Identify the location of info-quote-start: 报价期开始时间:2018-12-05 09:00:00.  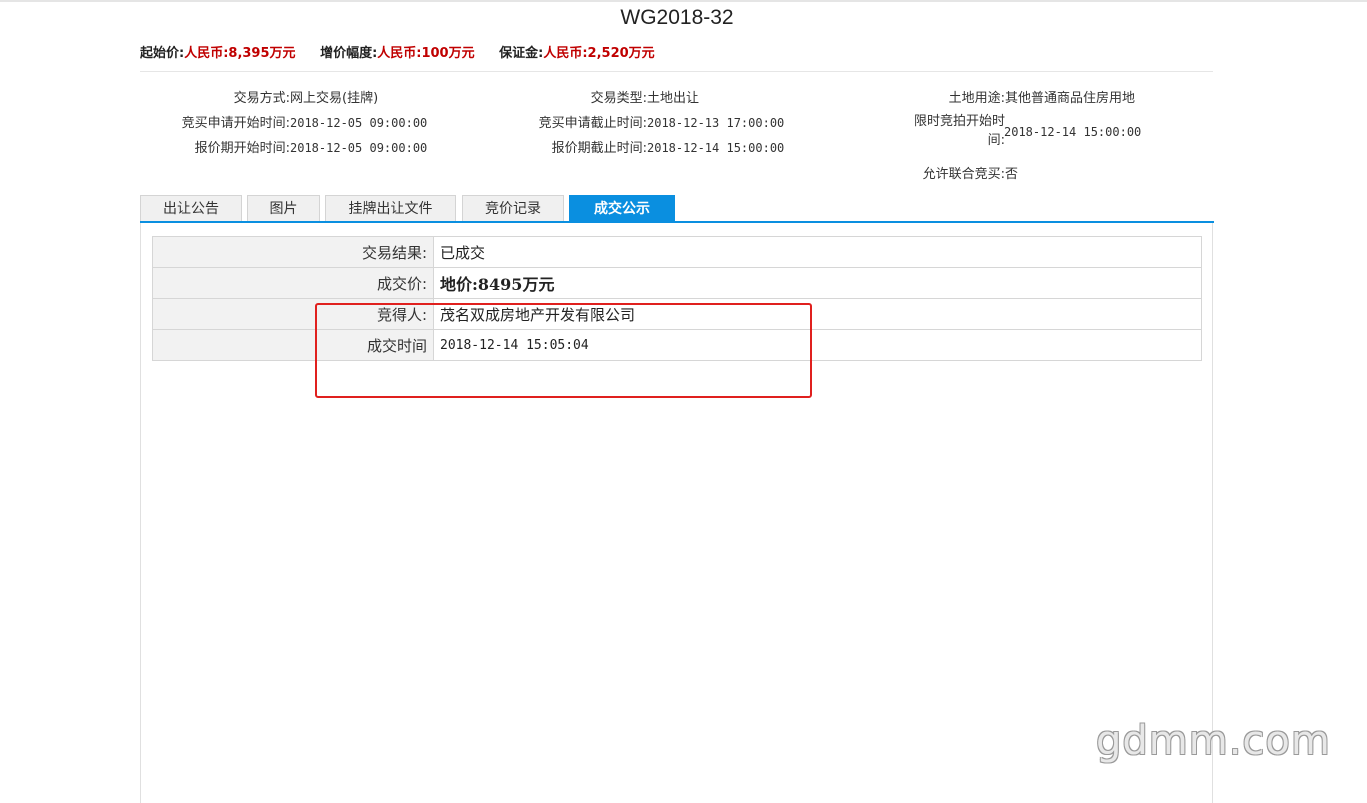
(284, 146).